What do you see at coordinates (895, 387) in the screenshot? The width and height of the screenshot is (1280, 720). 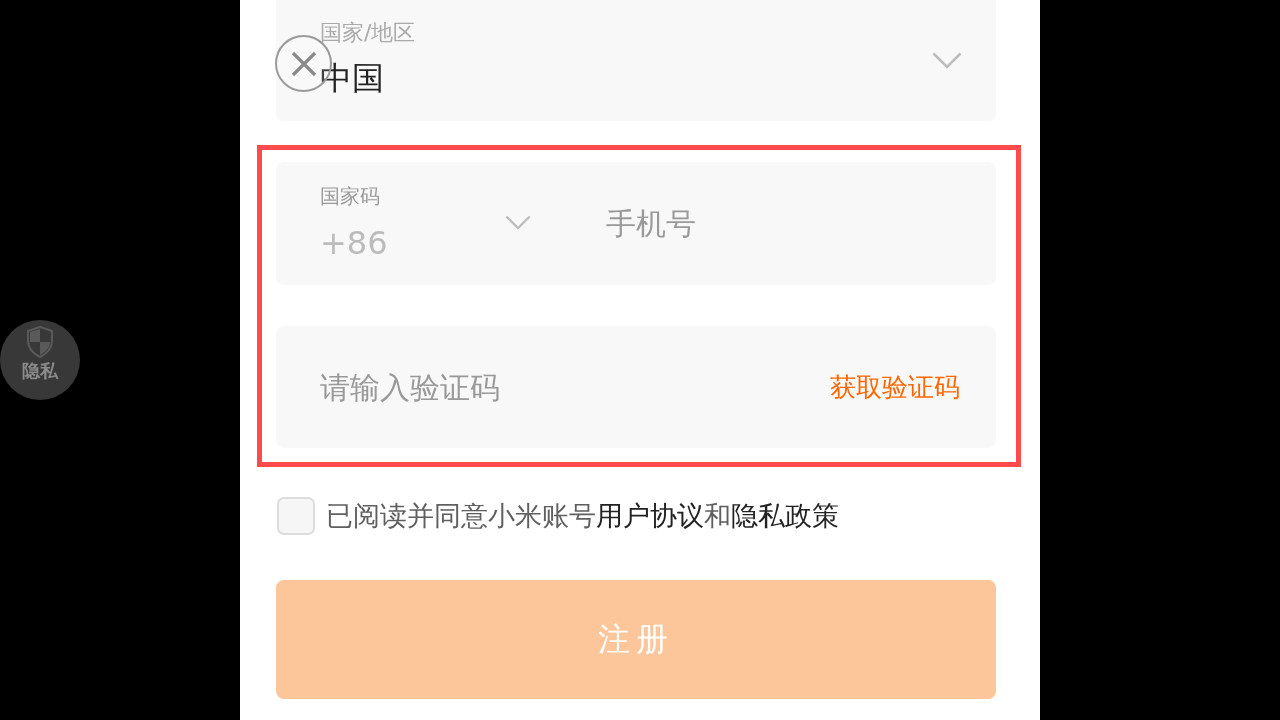 I see `get-code-link: 获取验证码` at bounding box center [895, 387].